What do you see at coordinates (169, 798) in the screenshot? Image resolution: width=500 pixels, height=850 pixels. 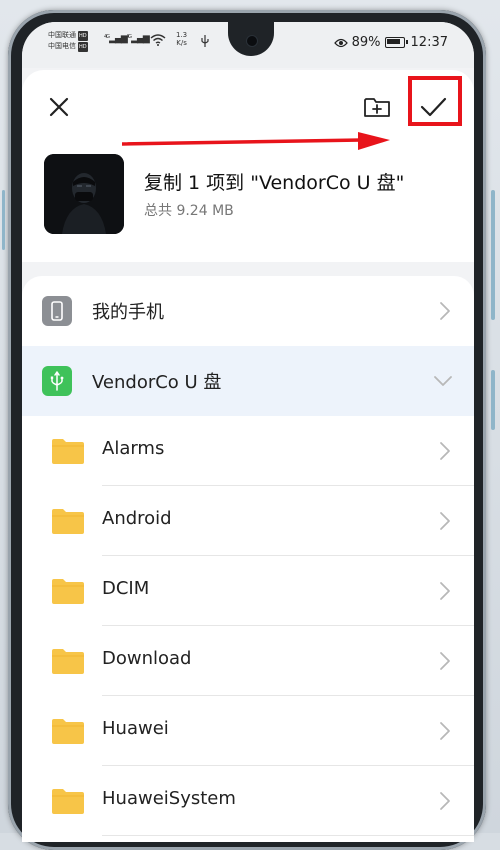 I see `folder-label: HuaweiSystem` at bounding box center [169, 798].